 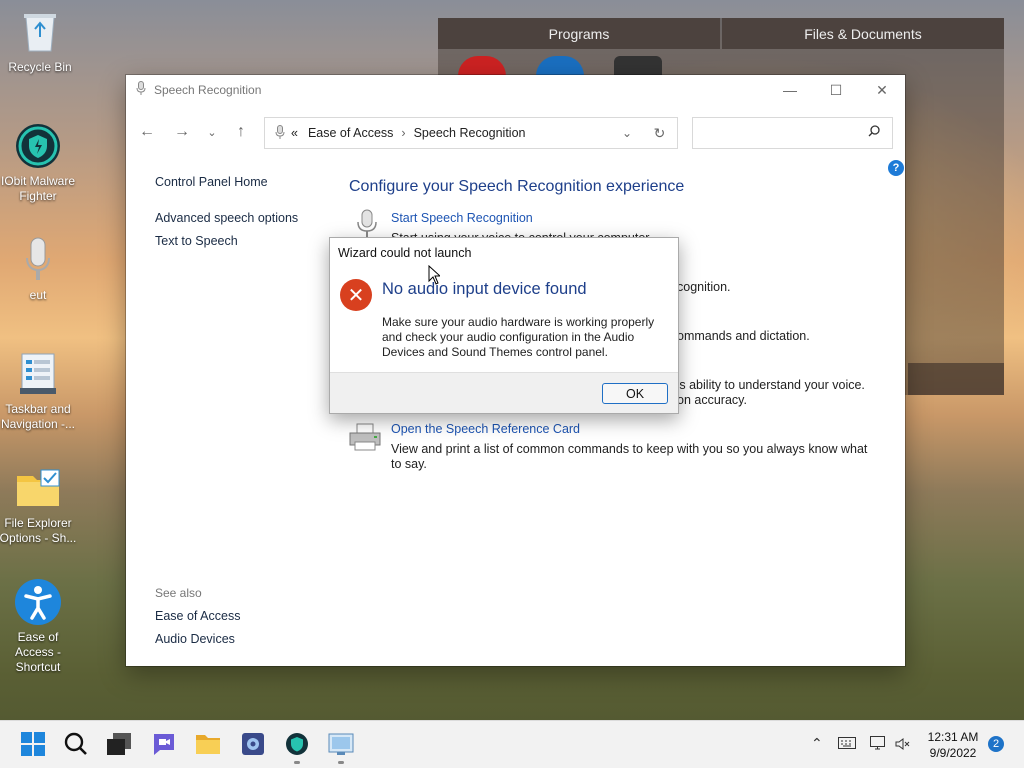 I want to click on breadcrumb-speech-recognition: Speech Recognition, so click(x=470, y=133).